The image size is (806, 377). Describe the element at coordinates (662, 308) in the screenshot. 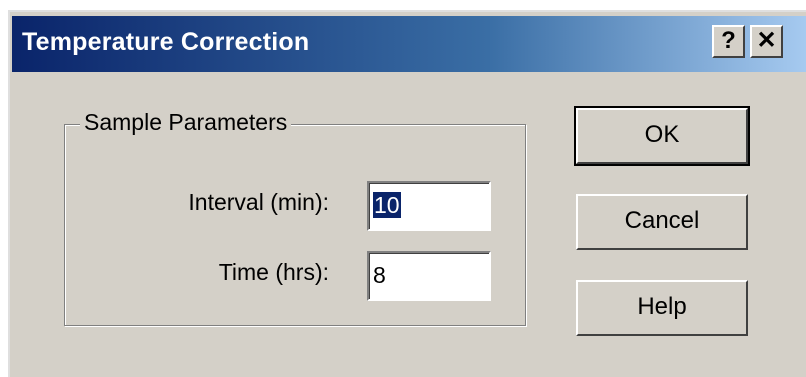

I see `help-button: Help` at that location.